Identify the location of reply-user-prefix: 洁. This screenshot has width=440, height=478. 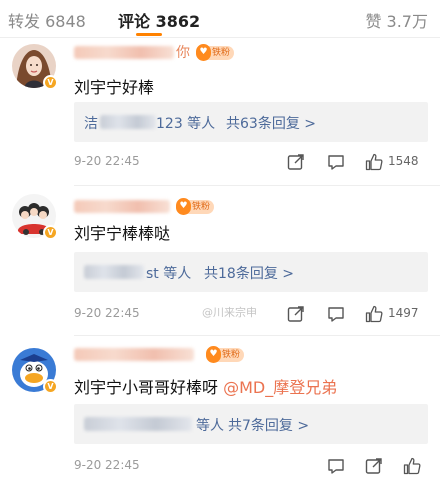
(91, 124).